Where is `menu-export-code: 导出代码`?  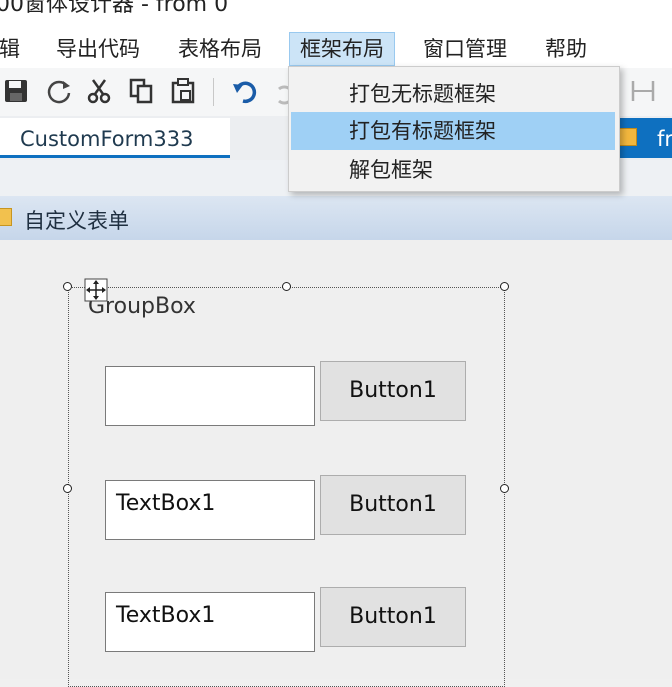
menu-export-code: 导出代码 is located at coordinates (98, 49).